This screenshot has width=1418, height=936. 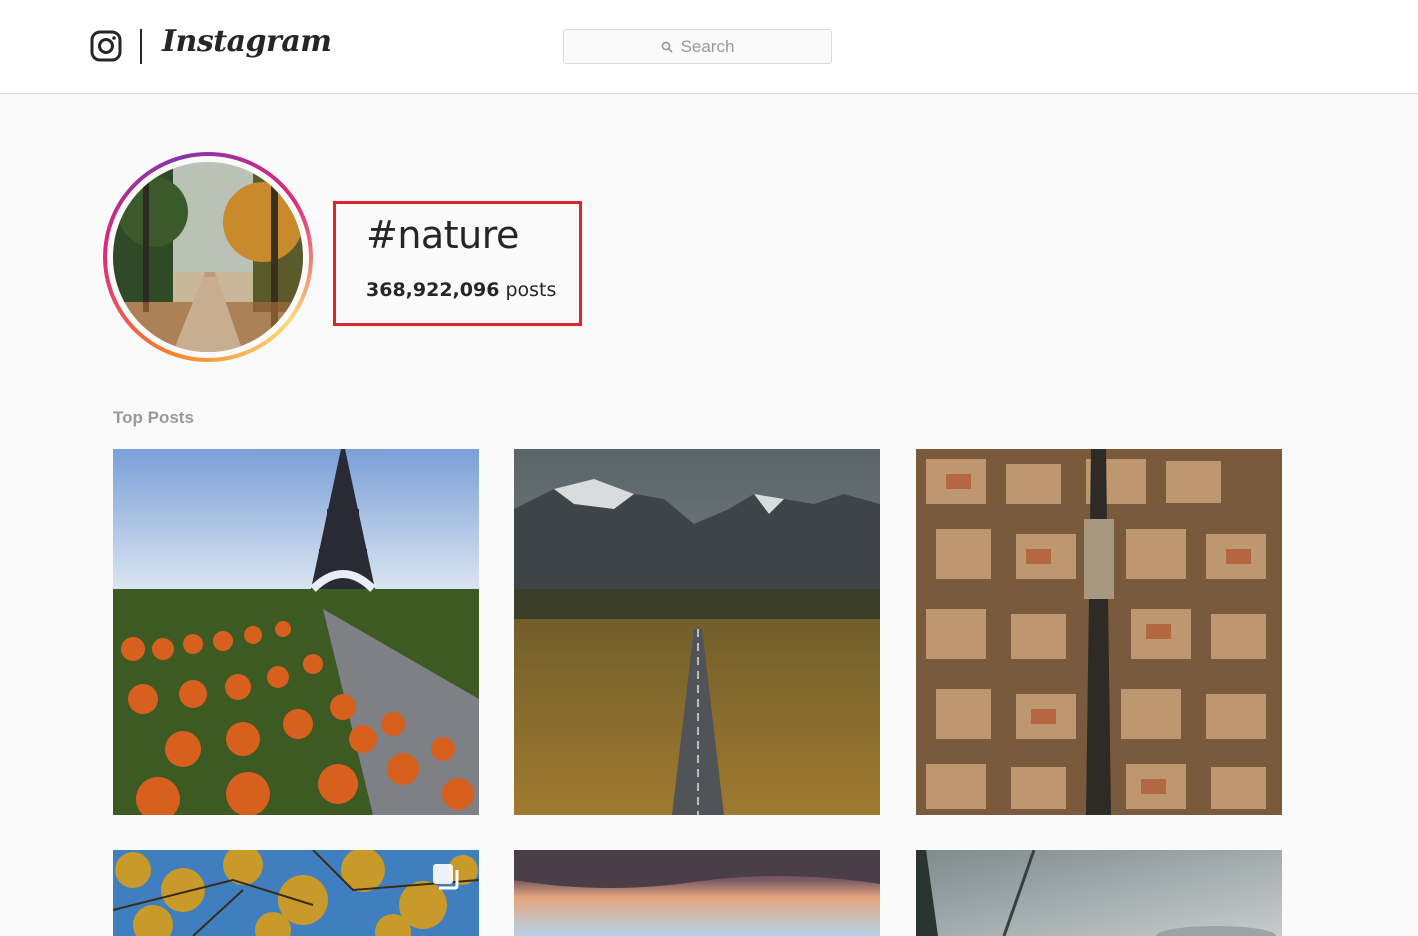 I want to click on post-thumbnail-misty-forest, so click(x=1099, y=893).